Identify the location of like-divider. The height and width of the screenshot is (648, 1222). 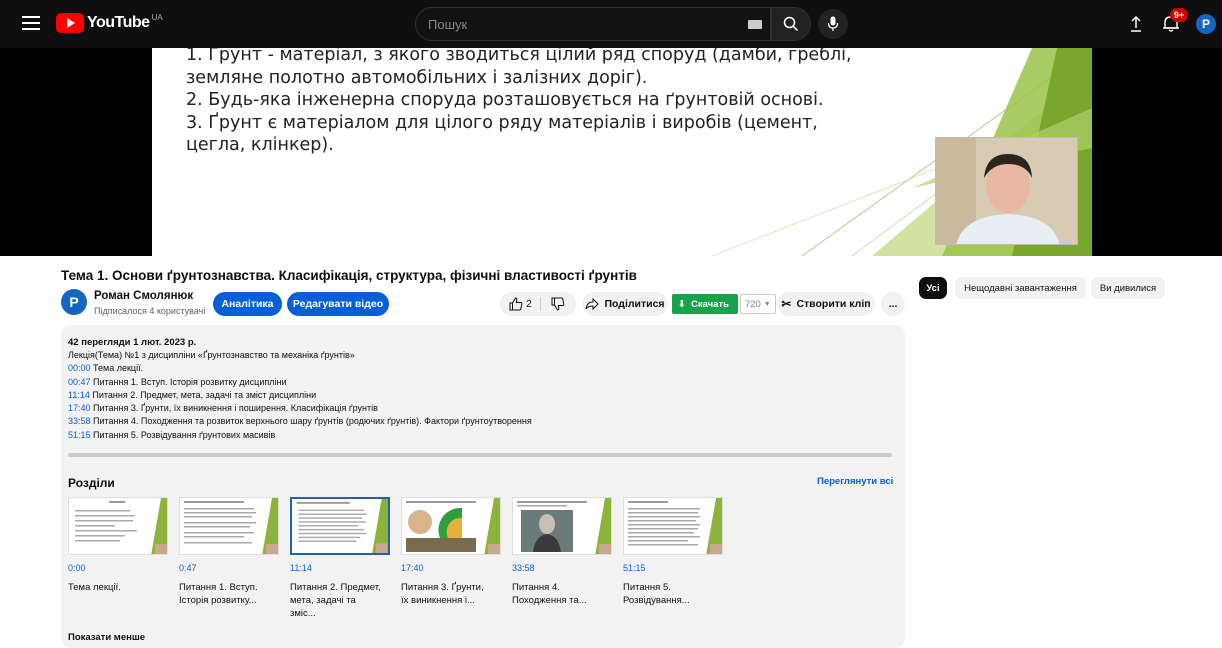
(540, 304).